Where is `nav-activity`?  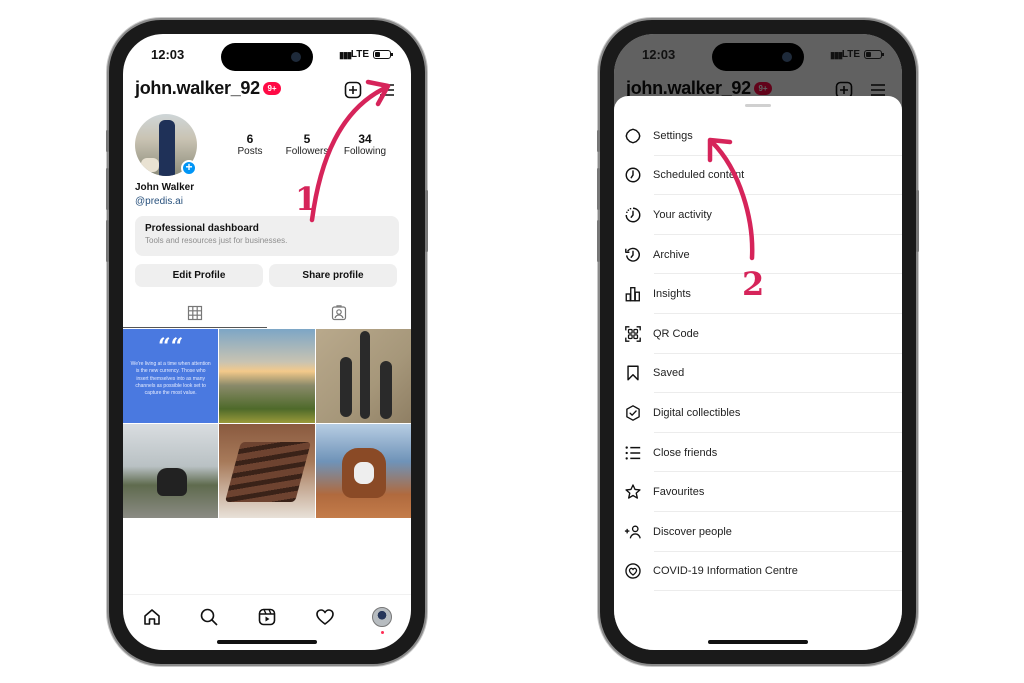
nav-activity is located at coordinates (325, 617).